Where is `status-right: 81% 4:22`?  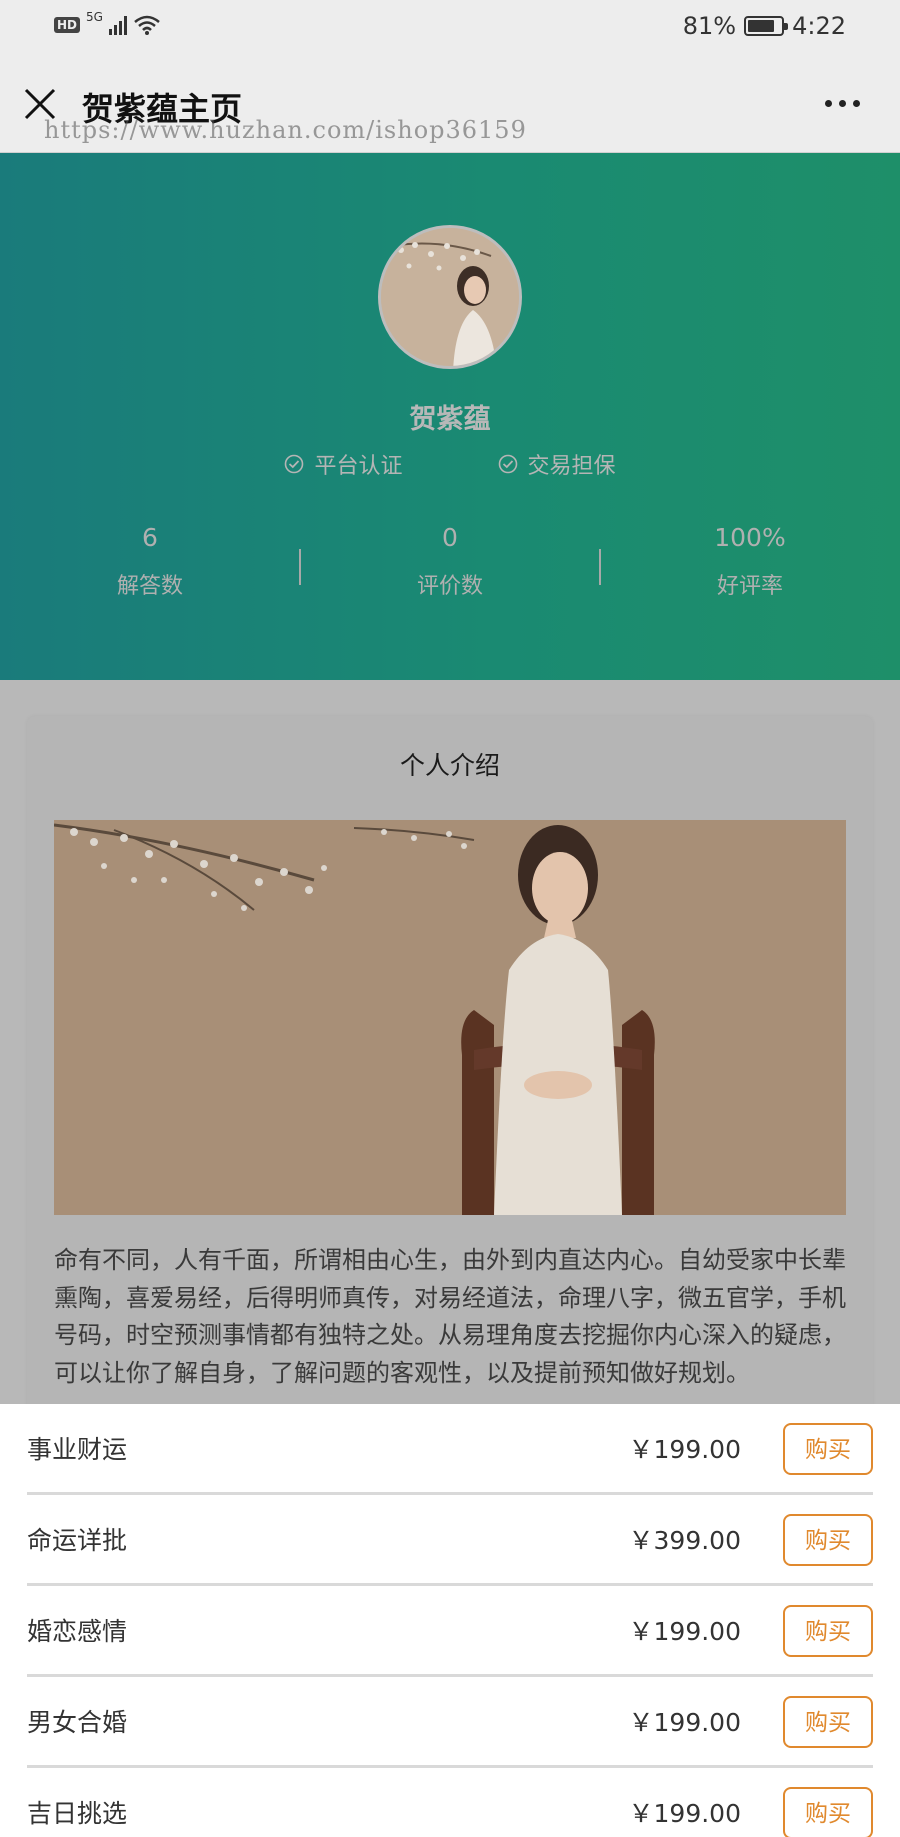 status-right: 81% 4:22 is located at coordinates (764, 26).